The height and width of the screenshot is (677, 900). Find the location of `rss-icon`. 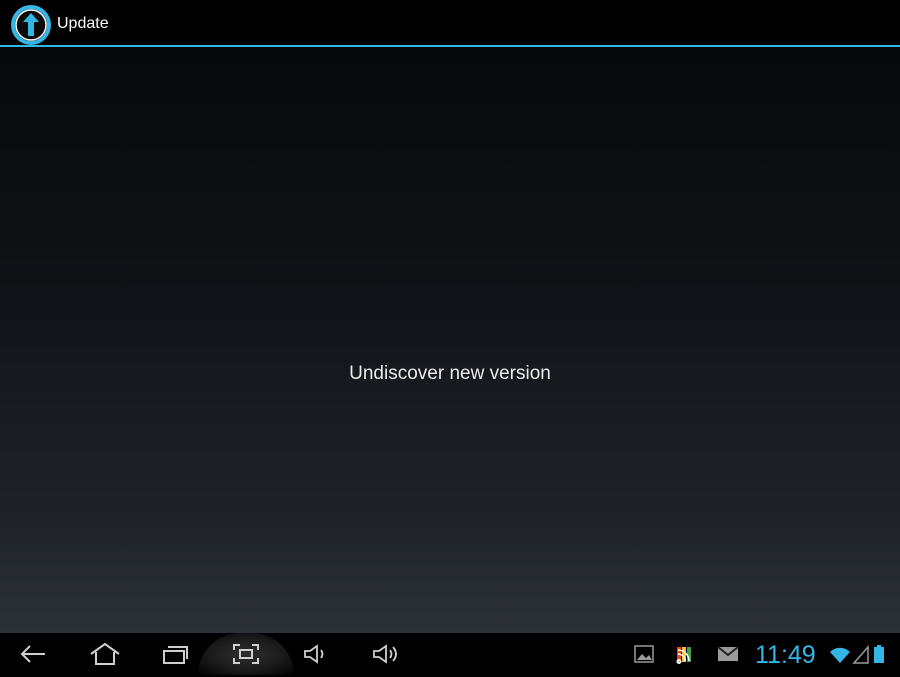

rss-icon is located at coordinates (685, 654).